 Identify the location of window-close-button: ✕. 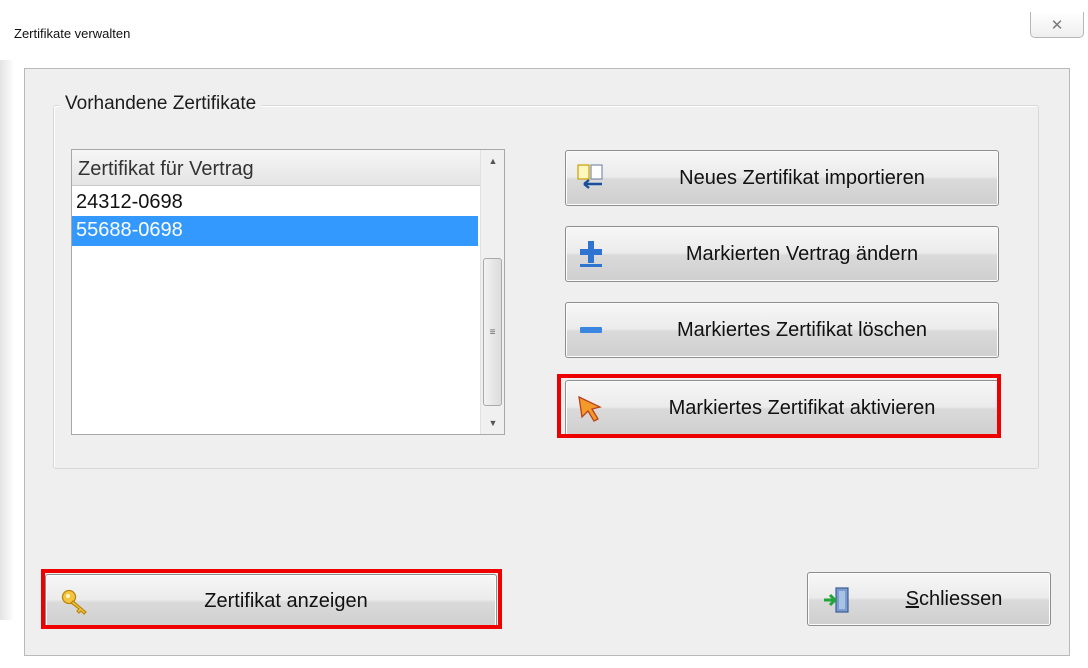
(1057, 25).